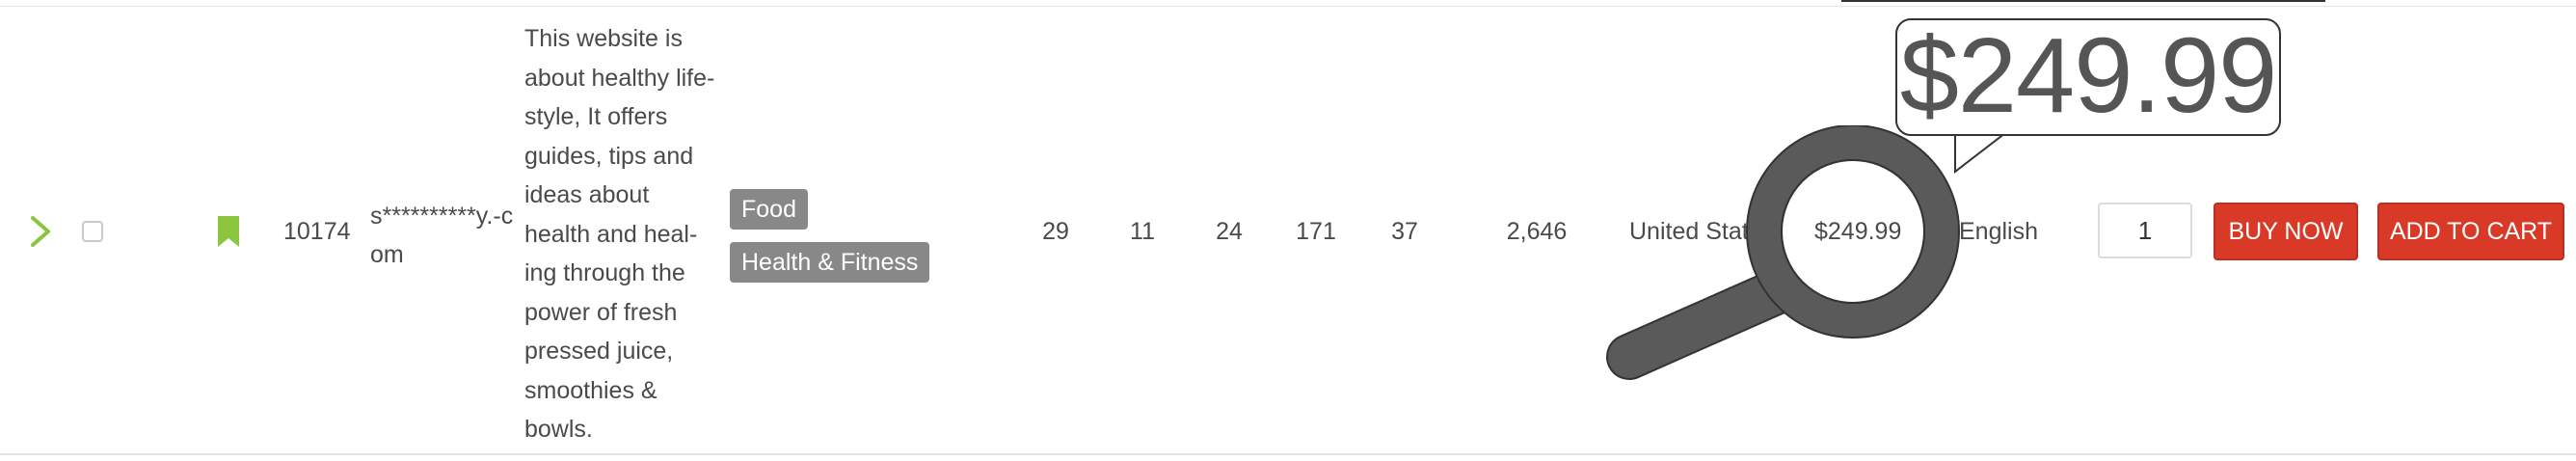 The image size is (2576, 461). Describe the element at coordinates (1288, 7) in the screenshot. I see `row-top-border` at that location.